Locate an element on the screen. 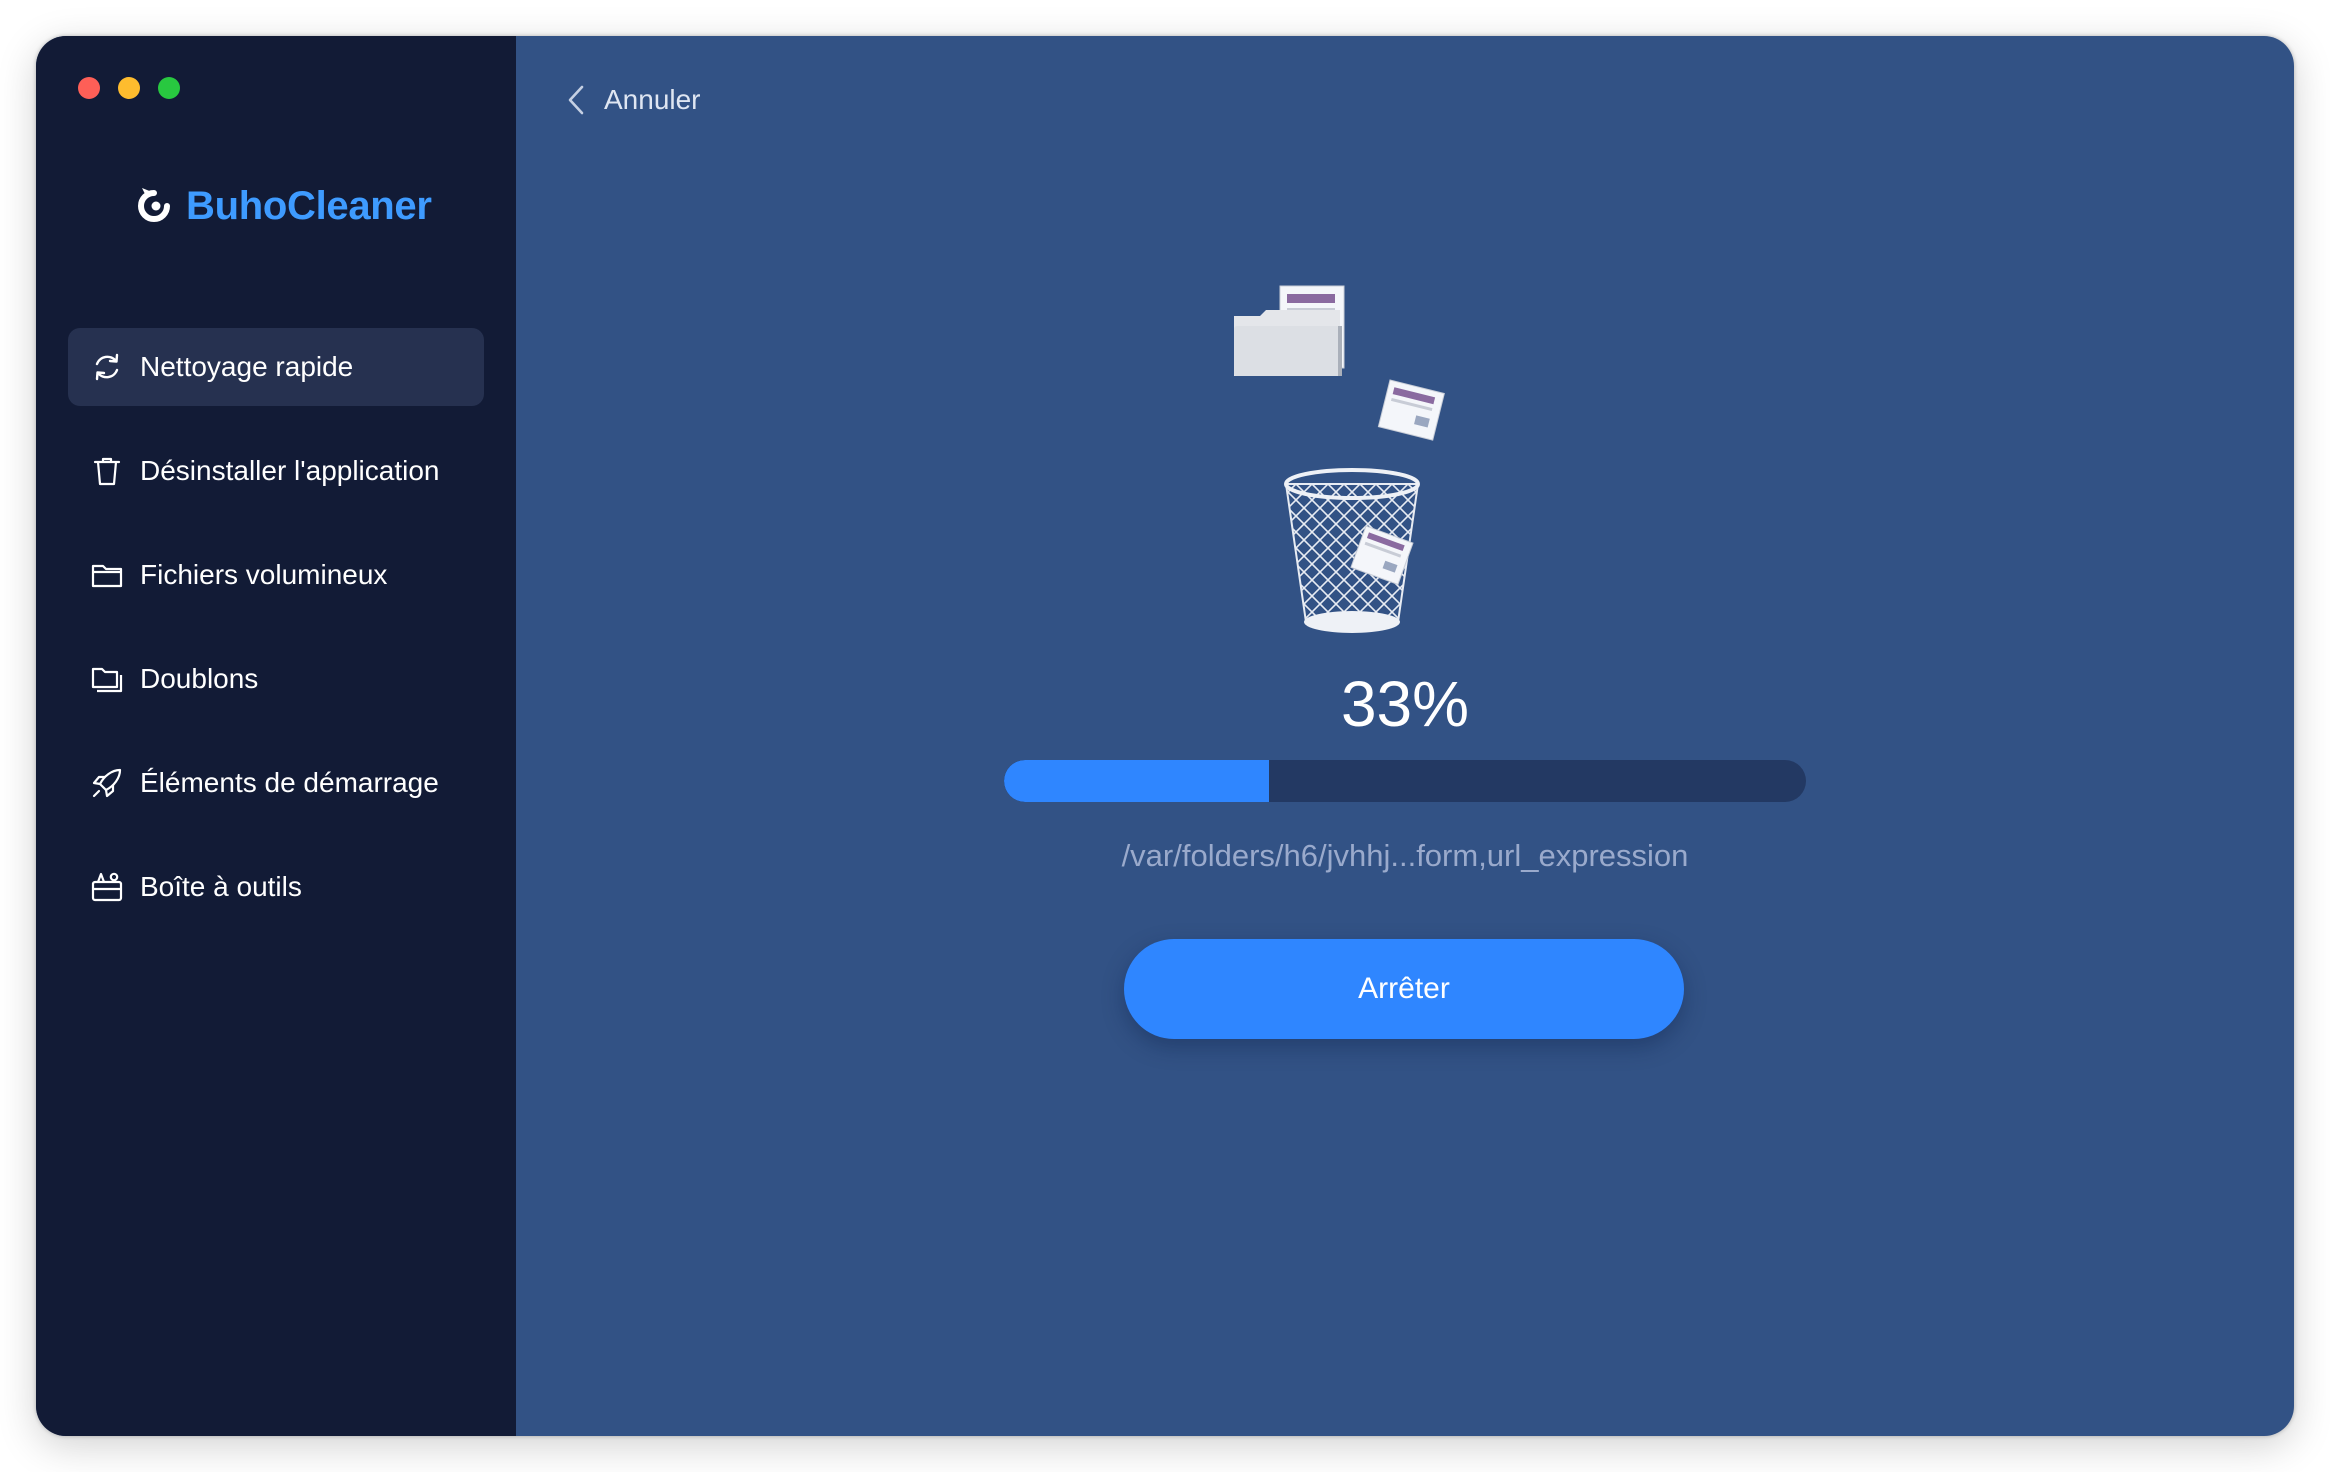  cancel-label: Annuler is located at coordinates (652, 99).